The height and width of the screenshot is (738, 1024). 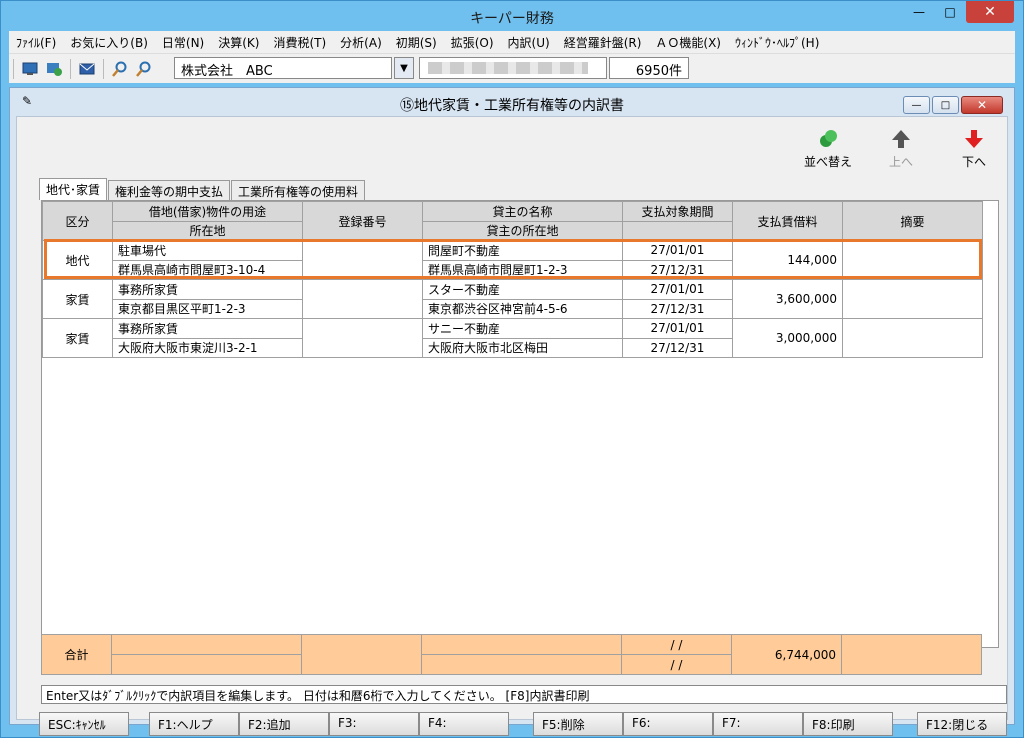 I want to click on menu-tax: 消費税(T), so click(x=299, y=42).